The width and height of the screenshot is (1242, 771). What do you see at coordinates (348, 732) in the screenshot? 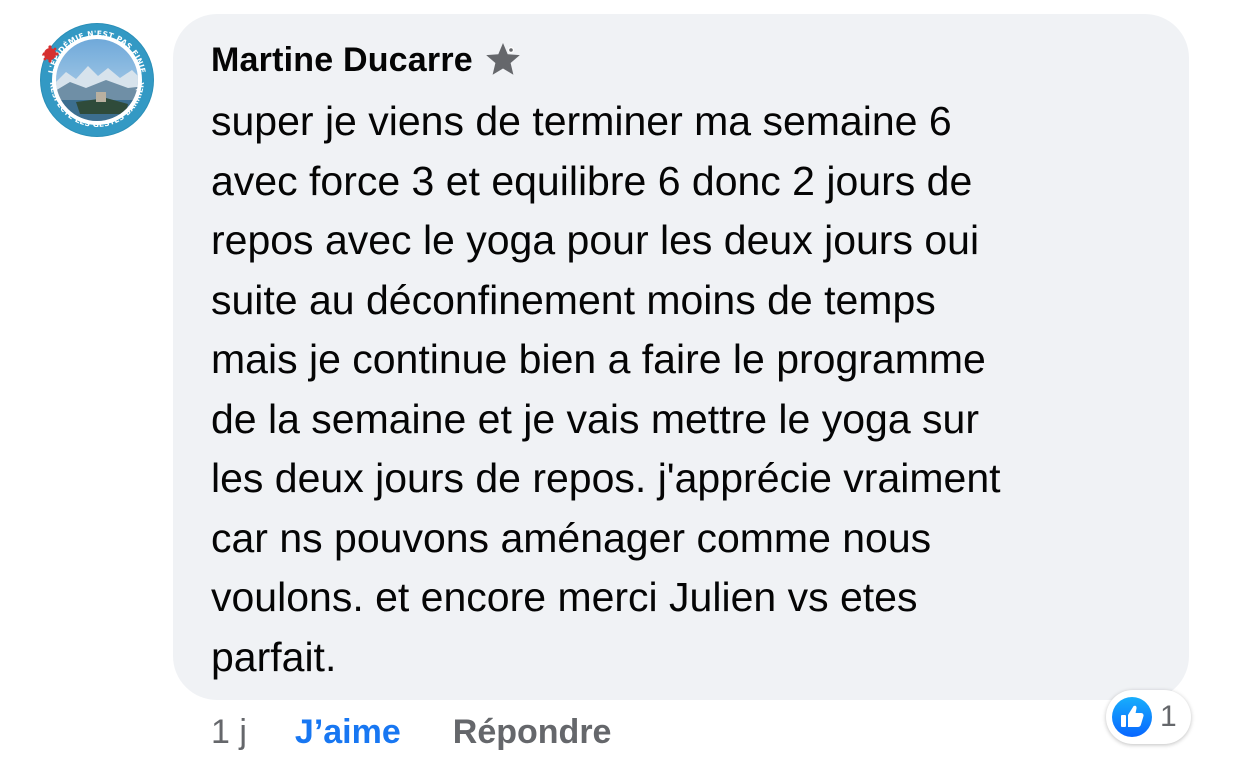
I see `like-button: J’aime` at bounding box center [348, 732].